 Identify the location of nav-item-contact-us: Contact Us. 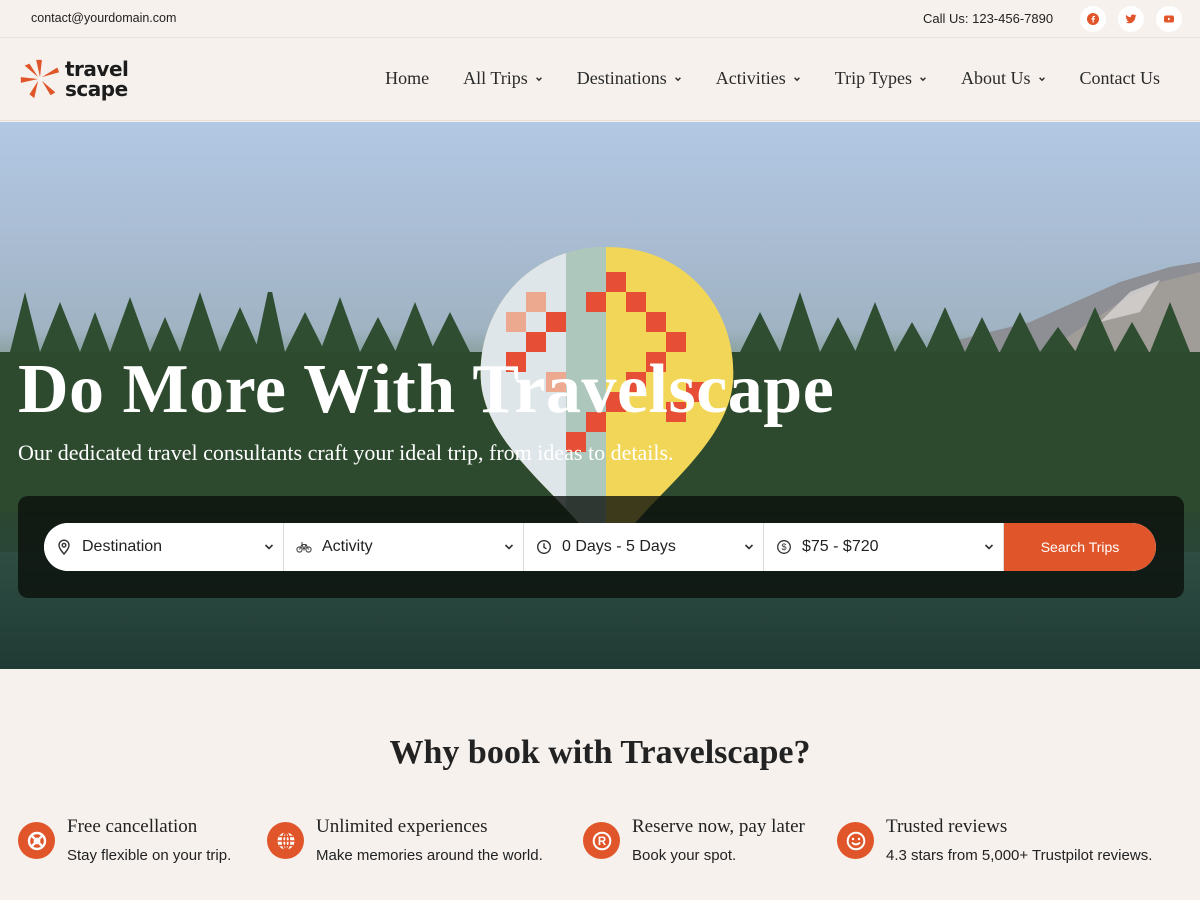
(1120, 78).